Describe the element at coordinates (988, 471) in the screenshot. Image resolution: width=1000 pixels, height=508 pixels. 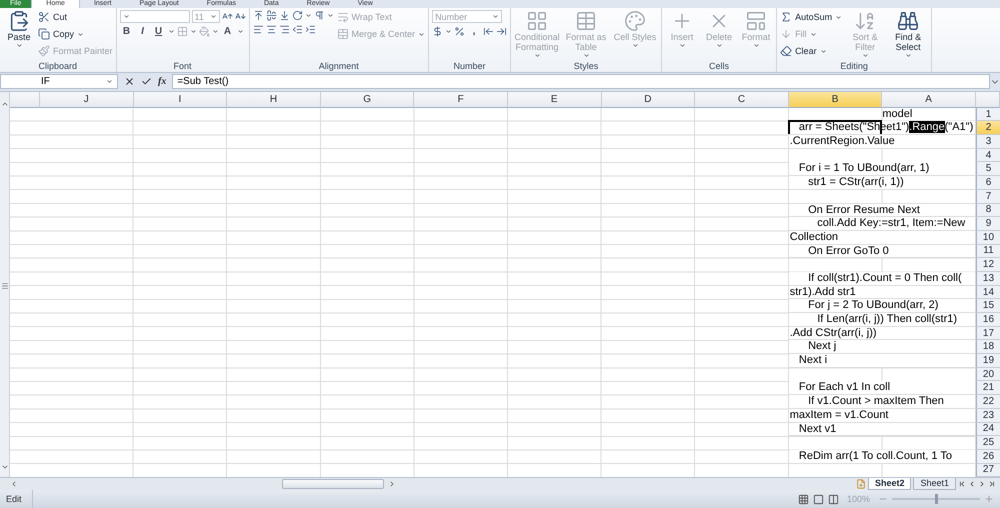
I see `row-header: 27` at that location.